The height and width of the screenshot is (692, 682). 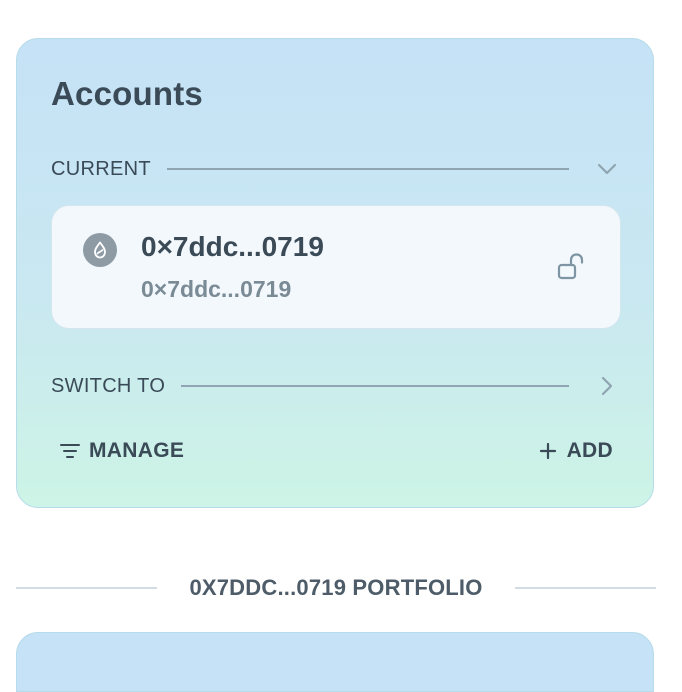 I want to click on sui-drop-icon, so click(x=100, y=250).